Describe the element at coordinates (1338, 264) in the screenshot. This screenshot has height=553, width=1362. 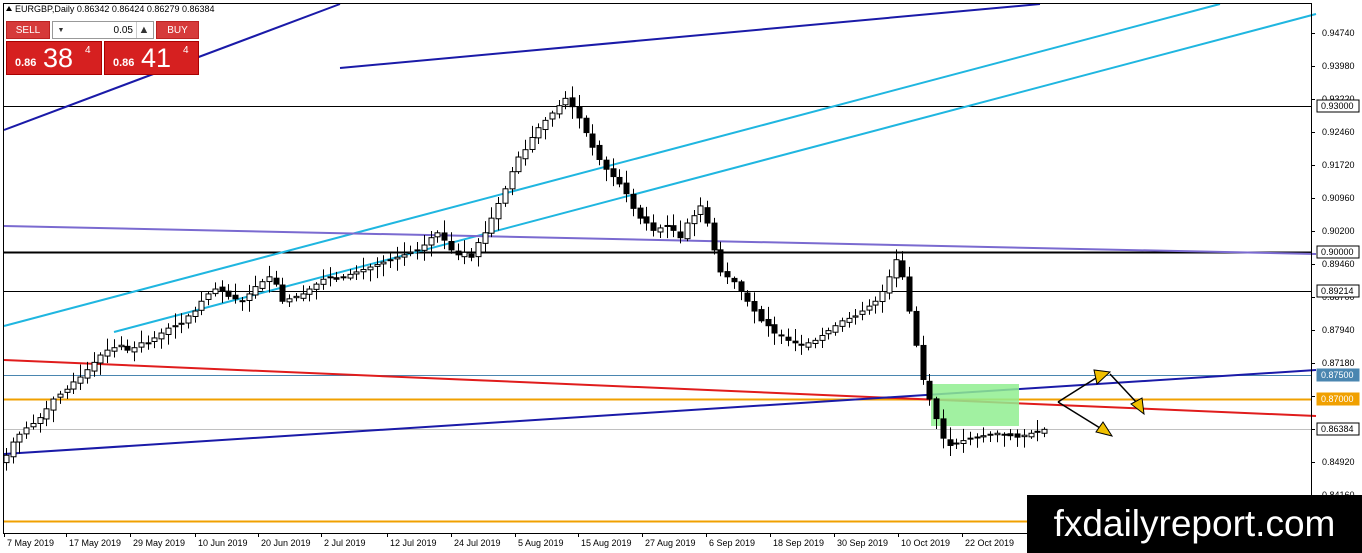
I see `price-tick-label: 0.89460` at that location.